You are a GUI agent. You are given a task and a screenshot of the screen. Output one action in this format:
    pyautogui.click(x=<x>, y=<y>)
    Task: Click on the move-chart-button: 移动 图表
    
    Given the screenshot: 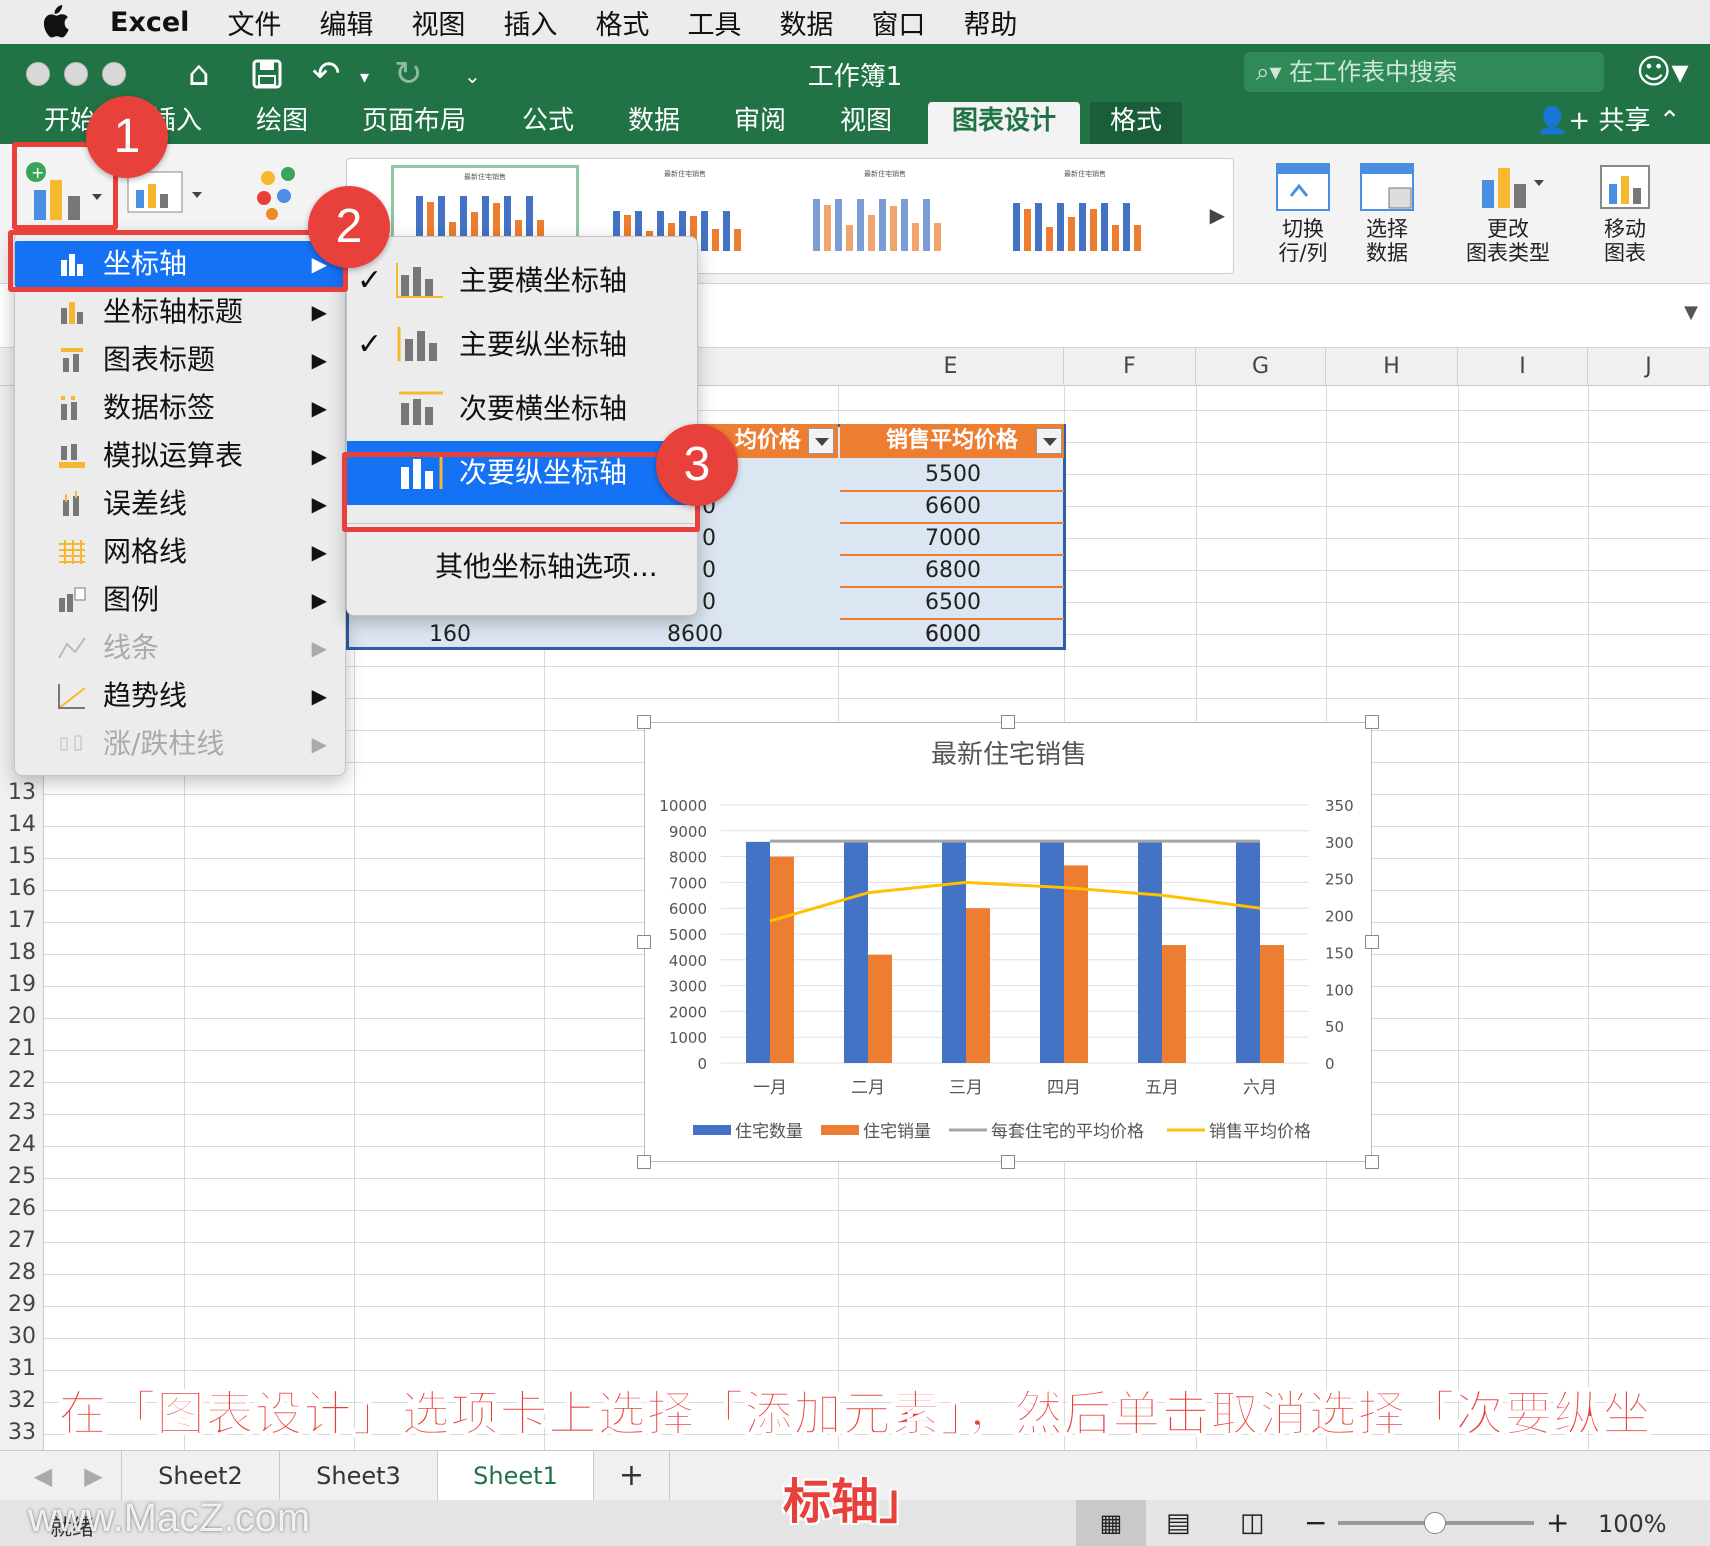 What is the action you would take?
    pyautogui.click(x=1625, y=213)
    